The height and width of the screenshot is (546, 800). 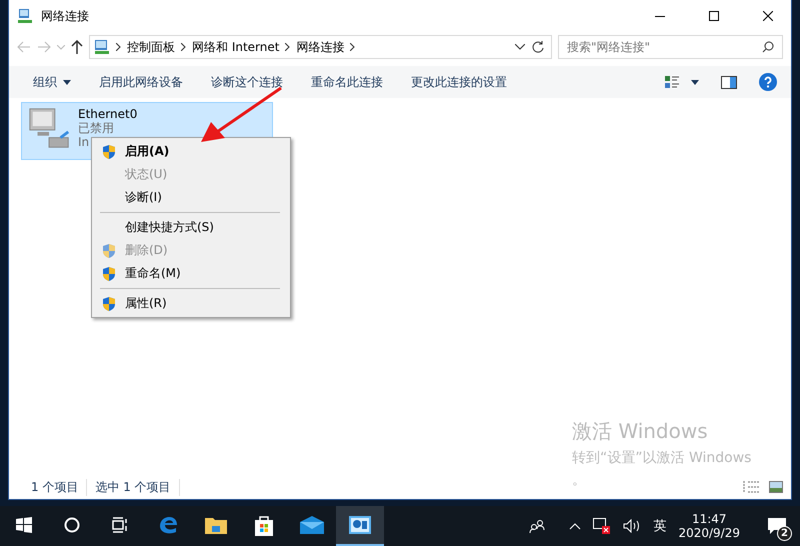 What do you see at coordinates (776, 487) in the screenshot?
I see `large-icons-view-icon` at bounding box center [776, 487].